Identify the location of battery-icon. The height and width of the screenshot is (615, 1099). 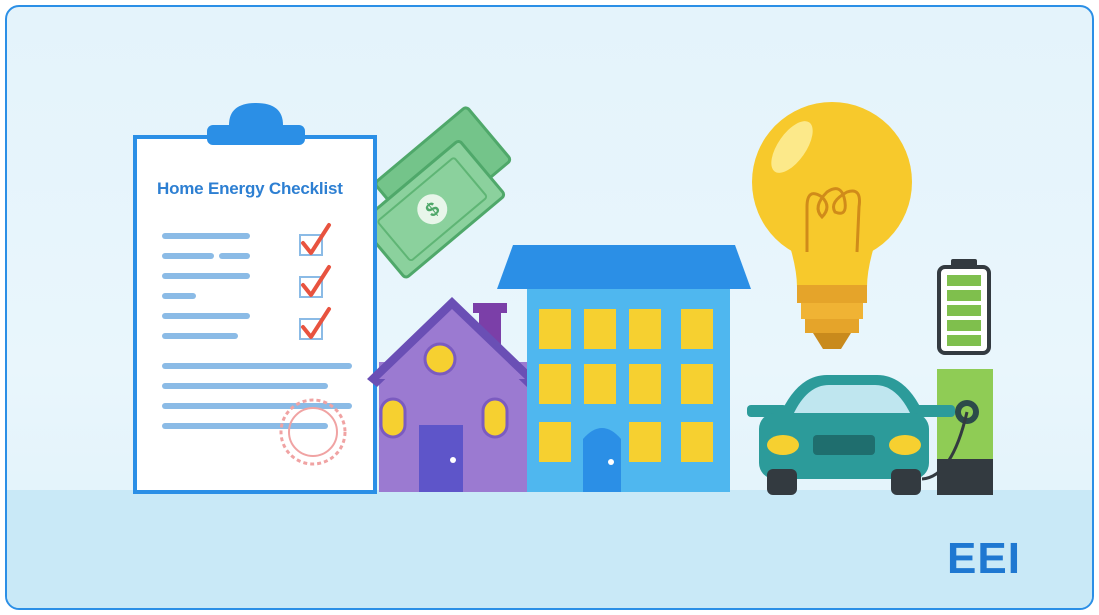
(964, 307).